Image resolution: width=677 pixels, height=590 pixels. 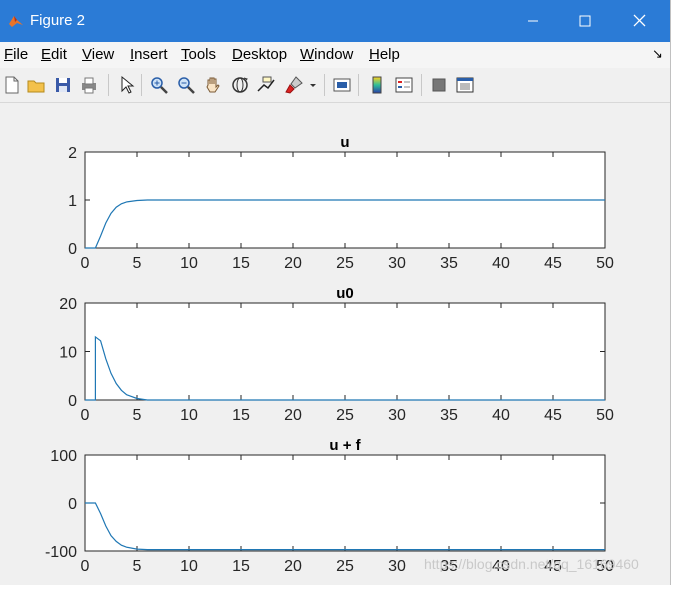 What do you see at coordinates (72, 201) in the screenshot?
I see `y-tick-label-0-1: 1` at bounding box center [72, 201].